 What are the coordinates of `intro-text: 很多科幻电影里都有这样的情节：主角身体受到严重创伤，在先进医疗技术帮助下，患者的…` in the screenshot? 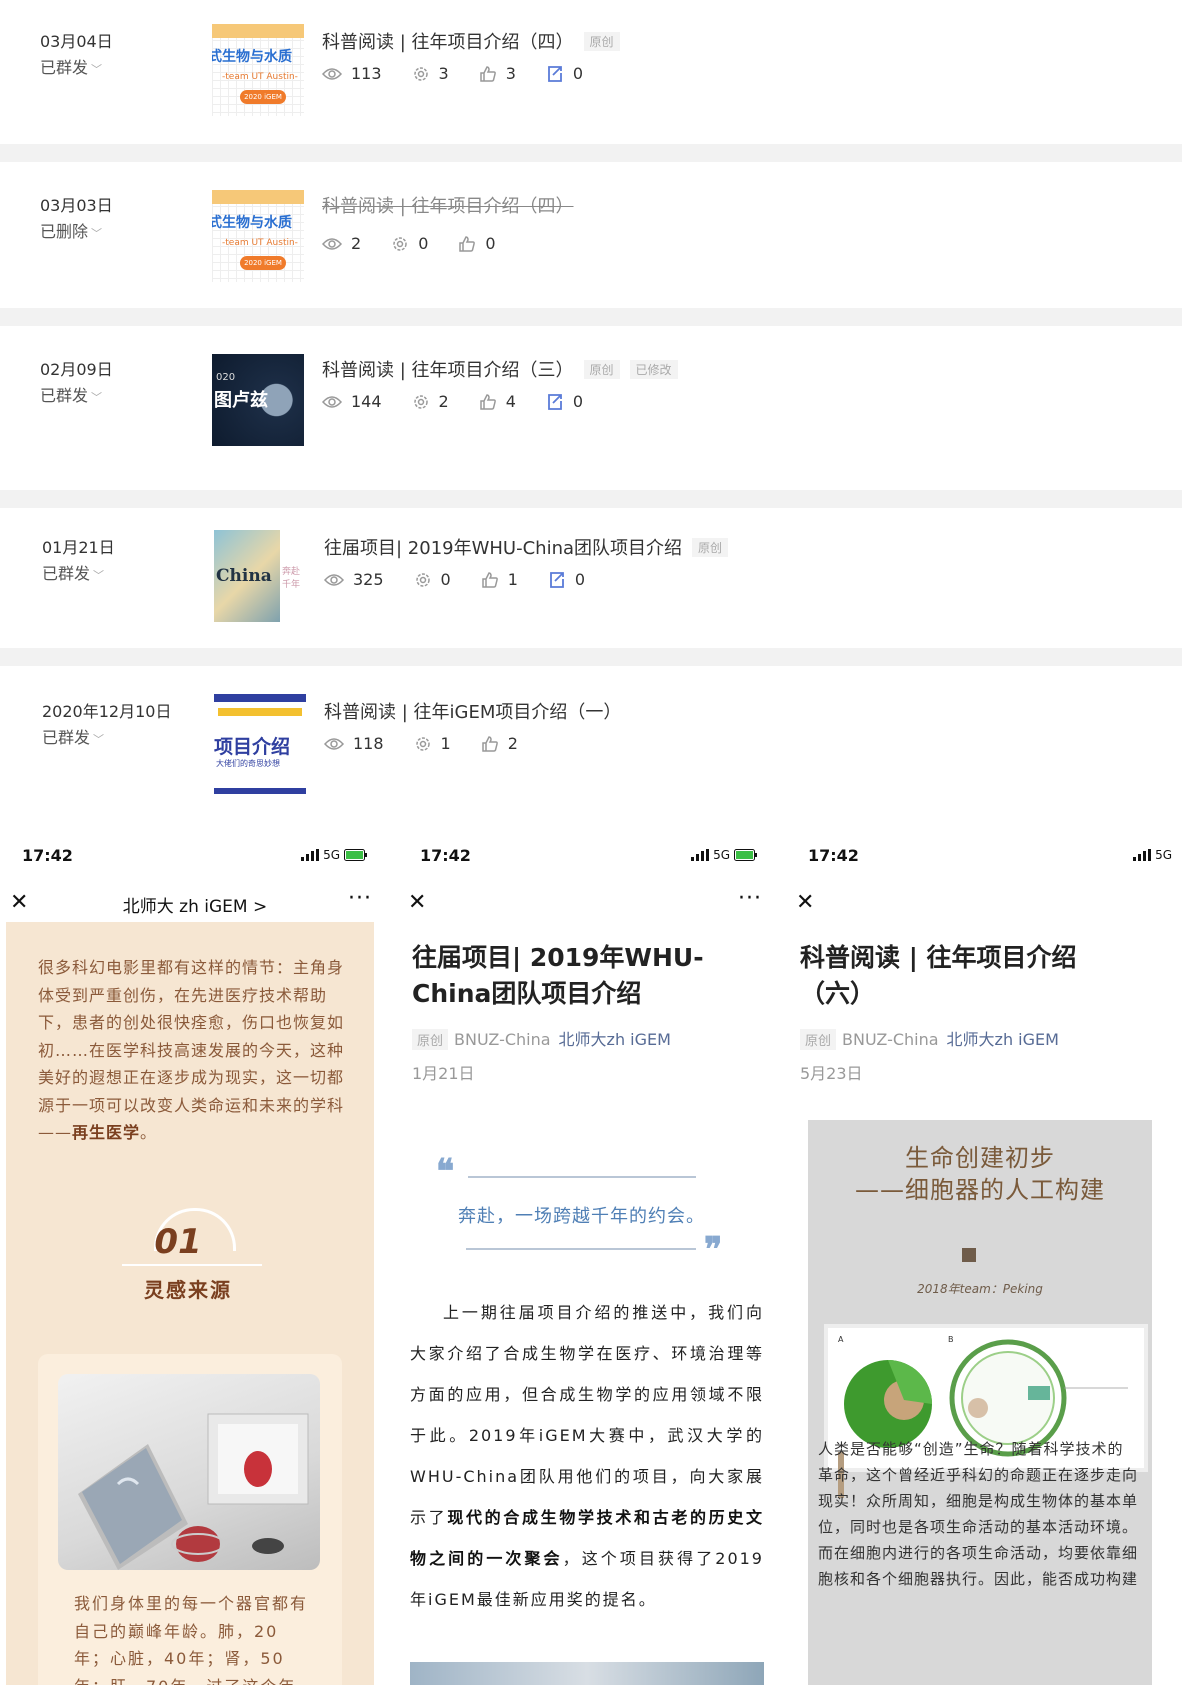 It's located at (191, 1050).